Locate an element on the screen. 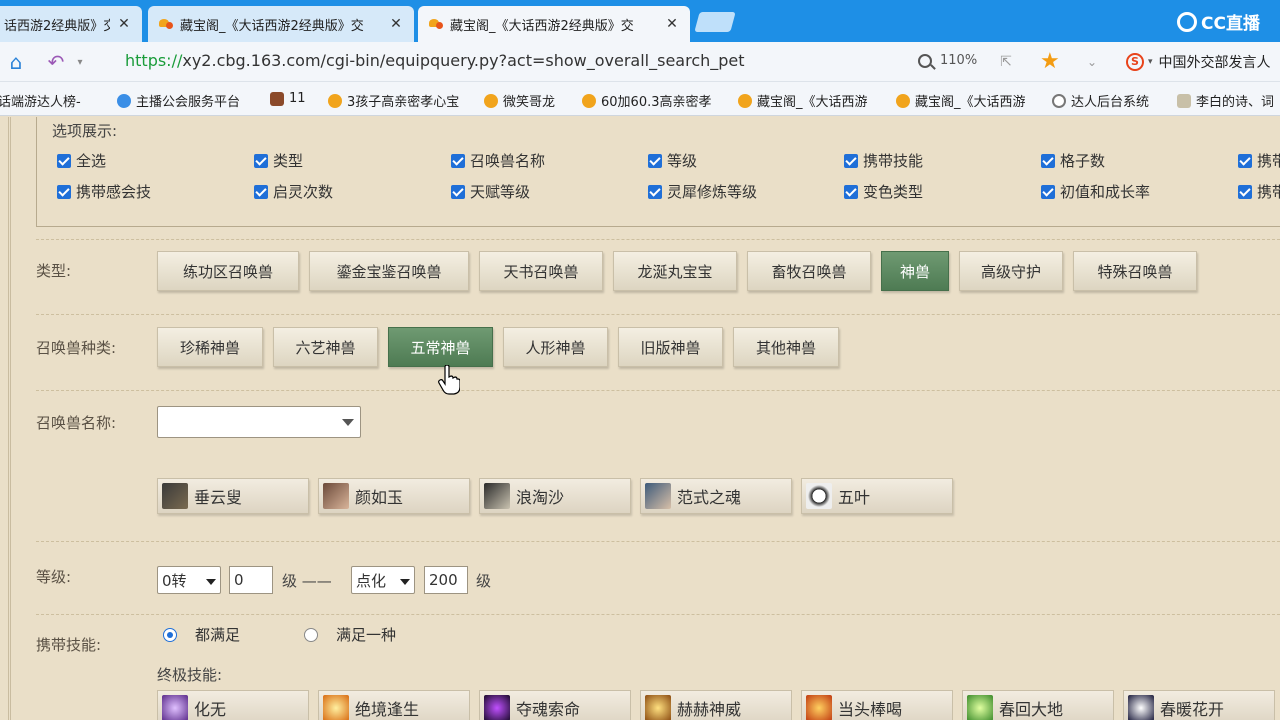 The image size is (1280, 720). bookmark-item: 3孩子高亲密孝心宝 is located at coordinates (393, 100).